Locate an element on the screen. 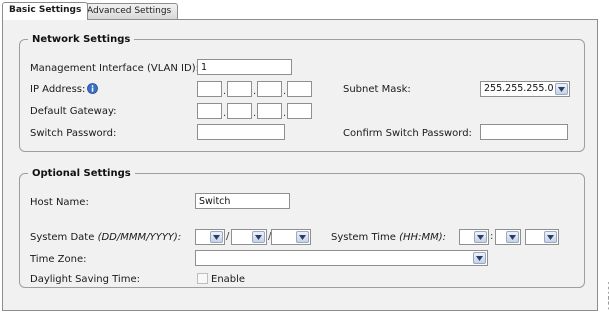 Image resolution: width=609 pixels, height=313 pixels. system-time-format: (HH:MM): is located at coordinates (422, 237).